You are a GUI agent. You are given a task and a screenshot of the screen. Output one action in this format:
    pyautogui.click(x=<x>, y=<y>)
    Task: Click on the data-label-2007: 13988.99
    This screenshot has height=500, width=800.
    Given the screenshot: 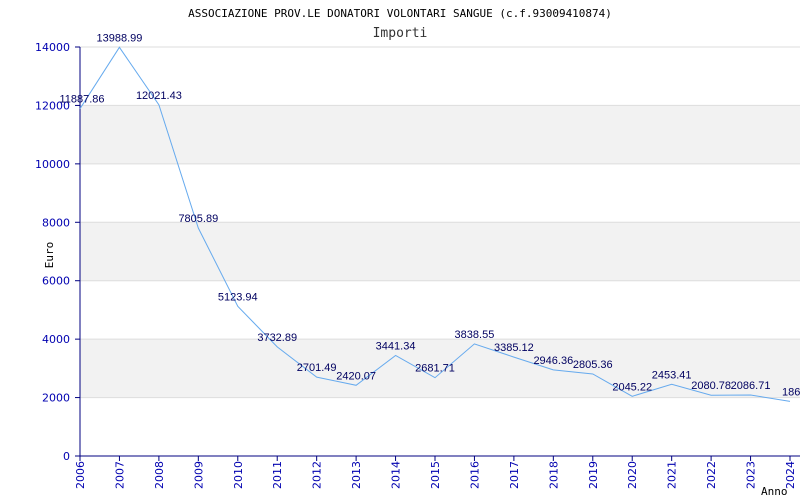 What is the action you would take?
    pyautogui.click(x=119, y=38)
    